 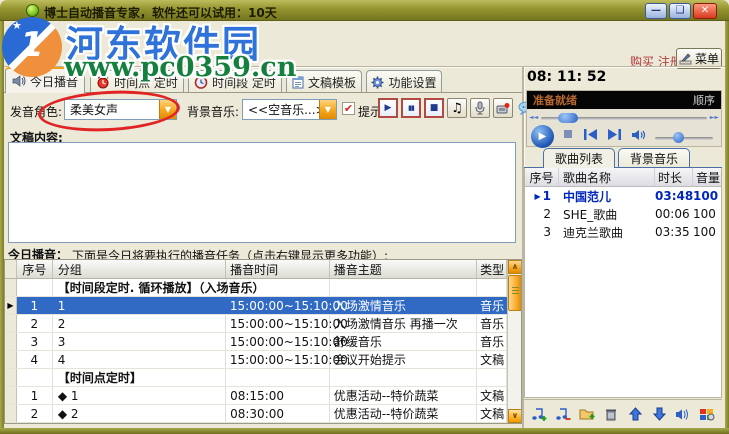 What do you see at coordinates (235, 81) in the screenshot?
I see `tab-time-range: 时间段 定时` at bounding box center [235, 81].